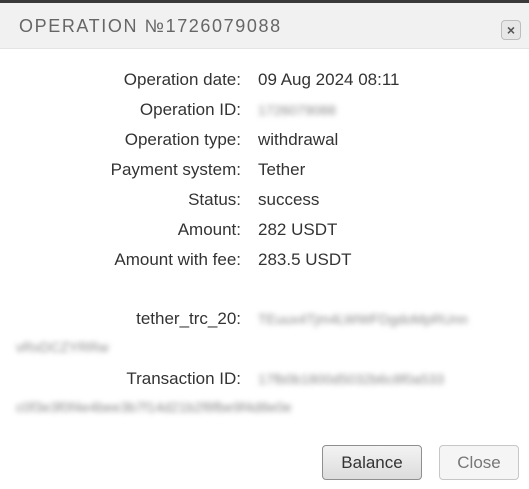 The height and width of the screenshot is (489, 529). Describe the element at coordinates (297, 110) in the screenshot. I see `operation-id-value: 1726079088` at that location.